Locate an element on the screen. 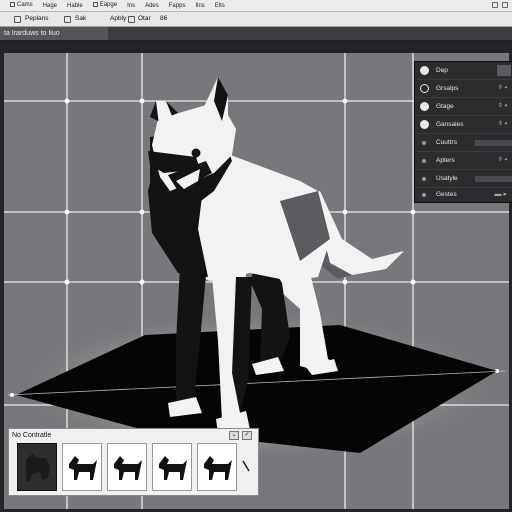  confirm-button: ✓ is located at coordinates (247, 435).